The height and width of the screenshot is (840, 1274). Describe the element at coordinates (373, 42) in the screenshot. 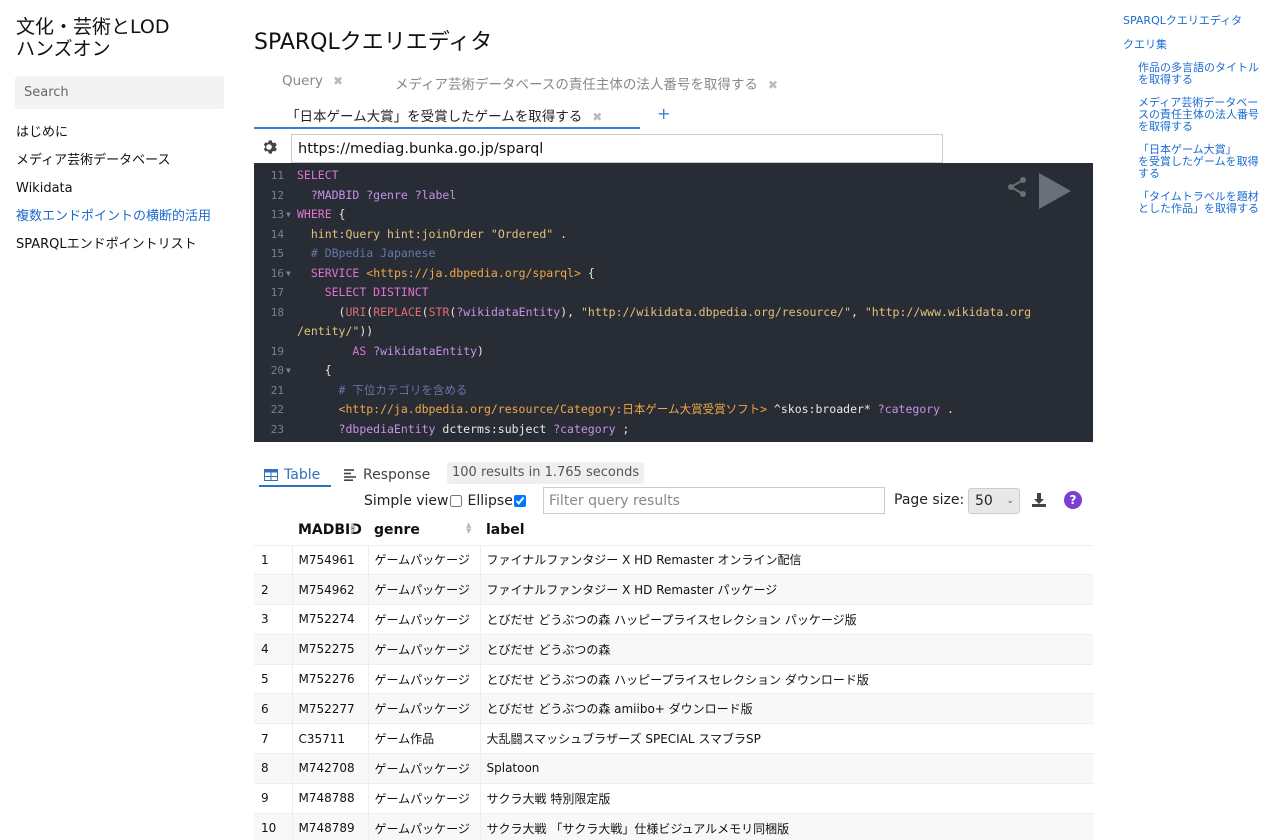

I see `page-title: SPARQLクエリエディタ` at that location.